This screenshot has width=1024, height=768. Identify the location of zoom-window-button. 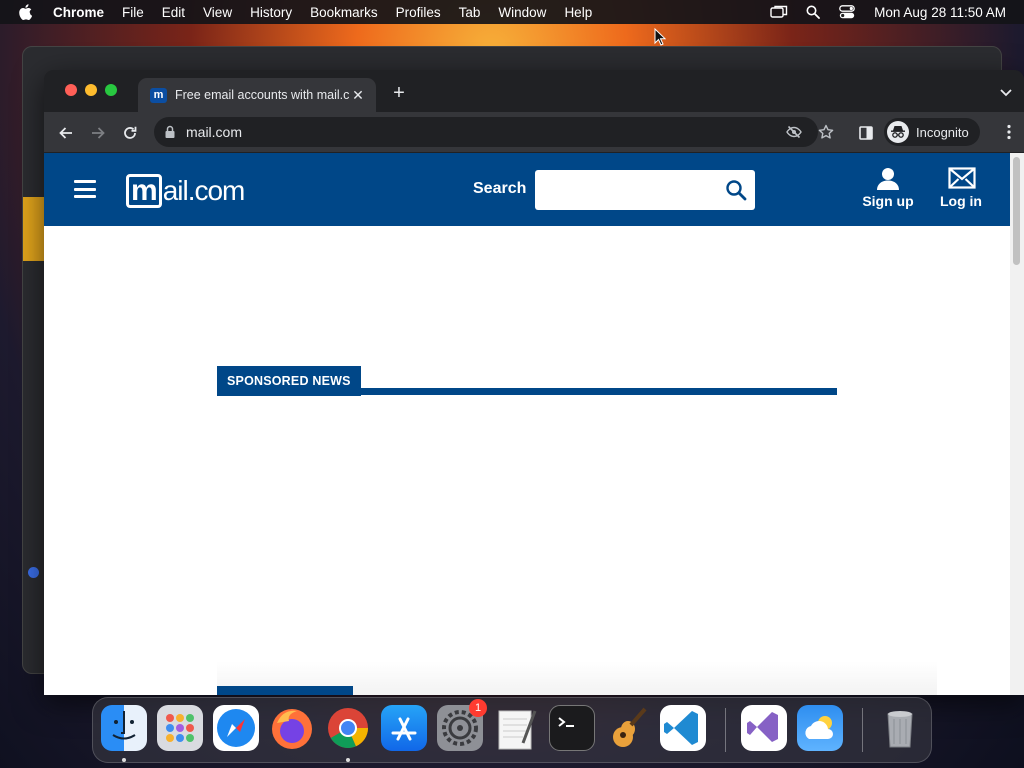
(111, 90).